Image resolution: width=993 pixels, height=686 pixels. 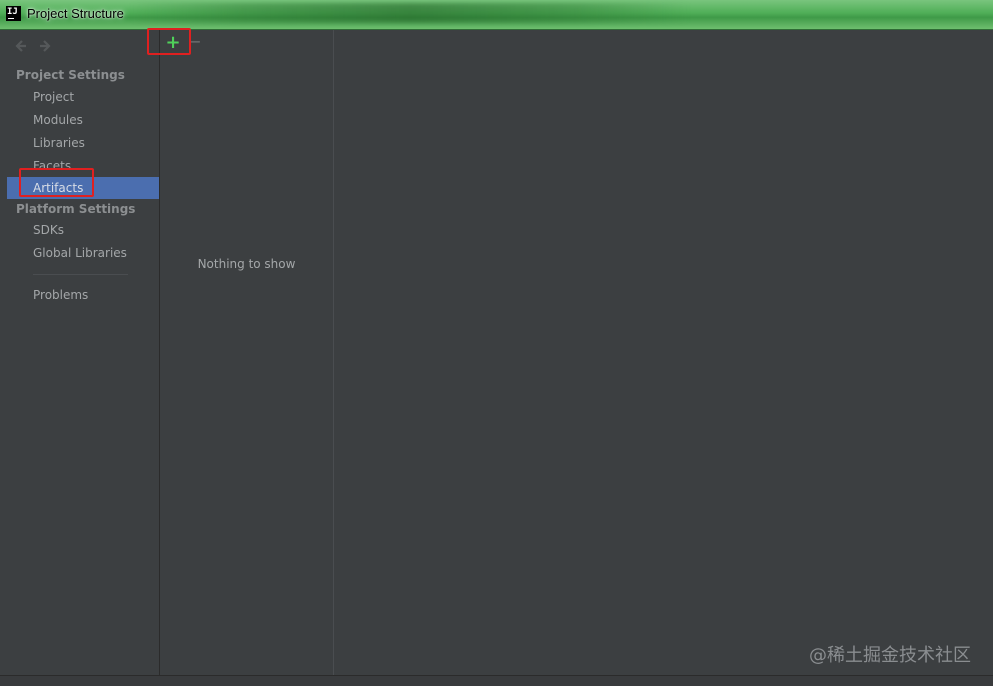 What do you see at coordinates (246, 264) in the screenshot?
I see `empty-list-message: Nothing to show` at bounding box center [246, 264].